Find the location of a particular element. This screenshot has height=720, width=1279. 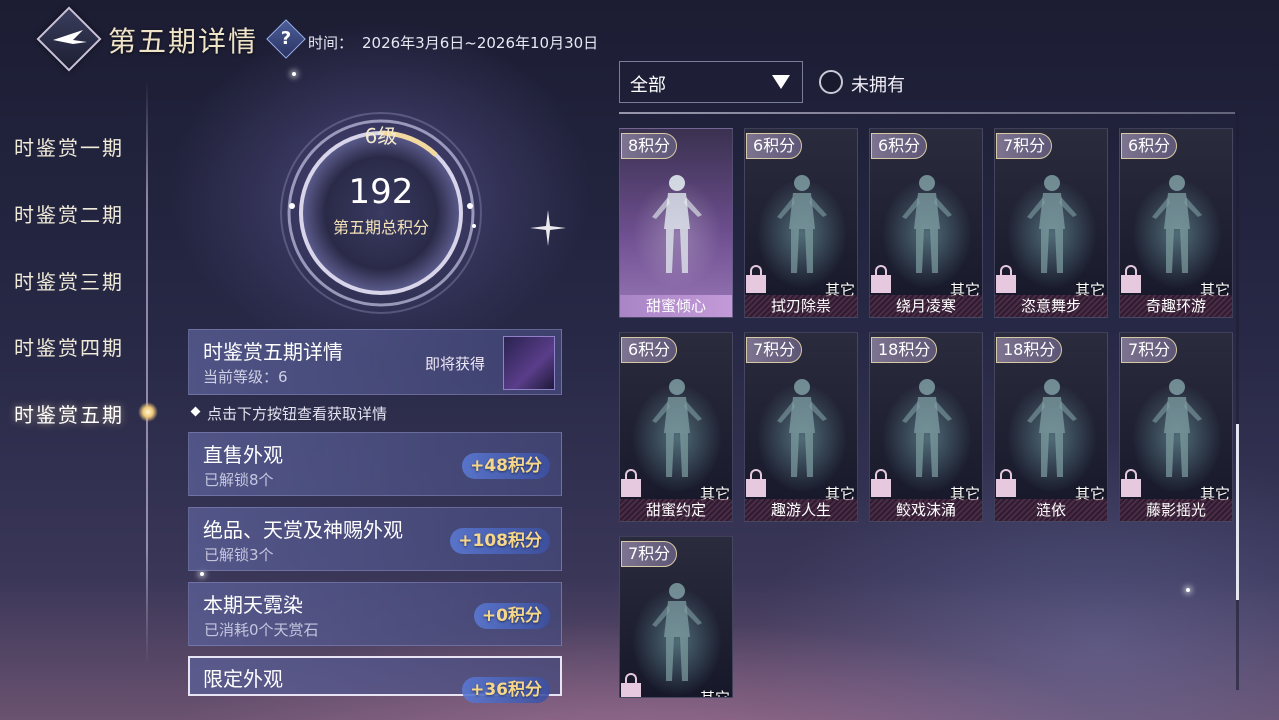

category-subtitle: 已消耗0个天赏石 is located at coordinates (261, 630).